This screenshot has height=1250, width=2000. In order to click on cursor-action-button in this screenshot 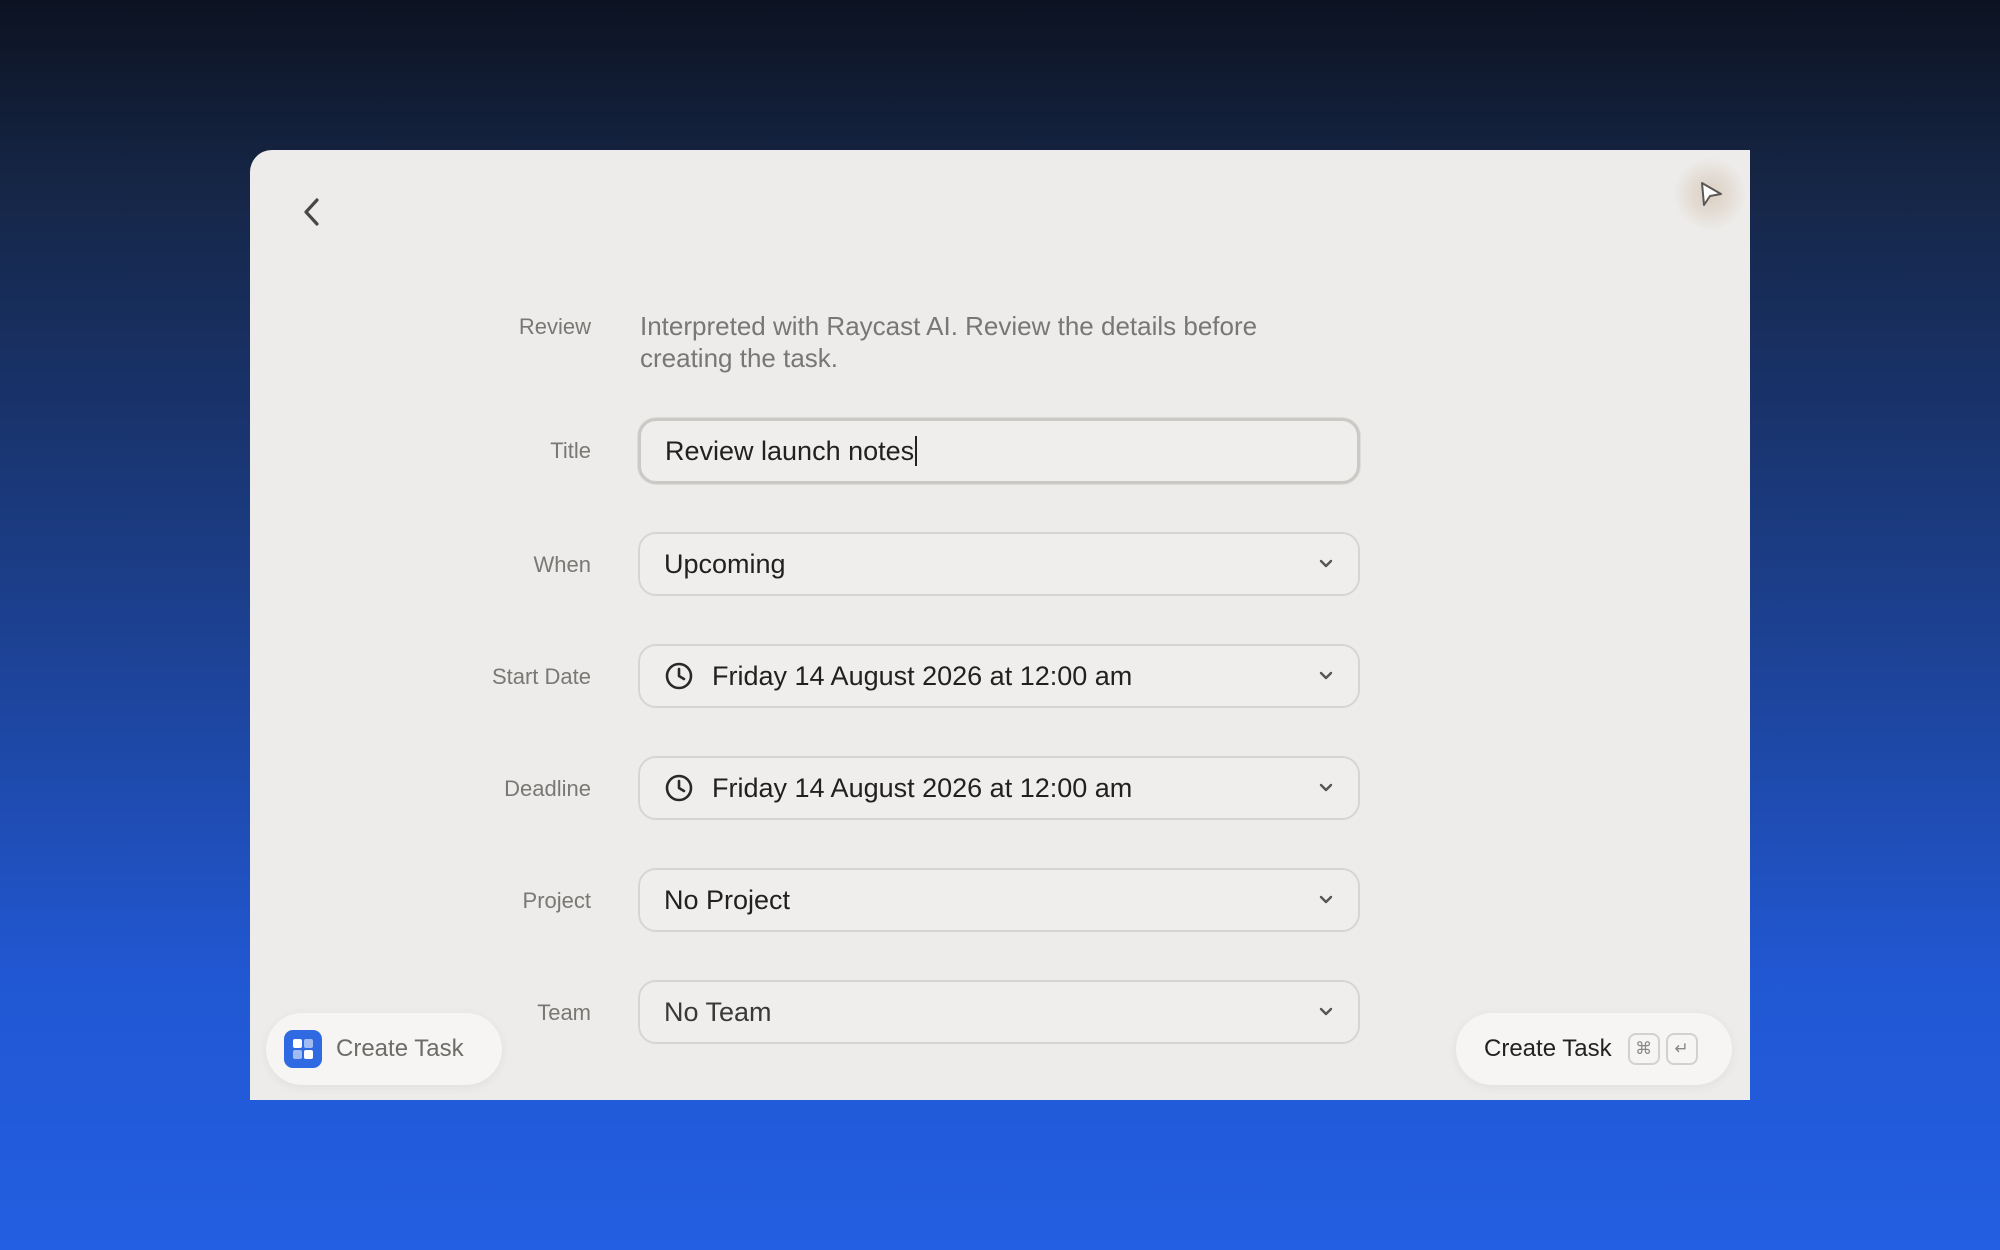, I will do `click(1710, 194)`.